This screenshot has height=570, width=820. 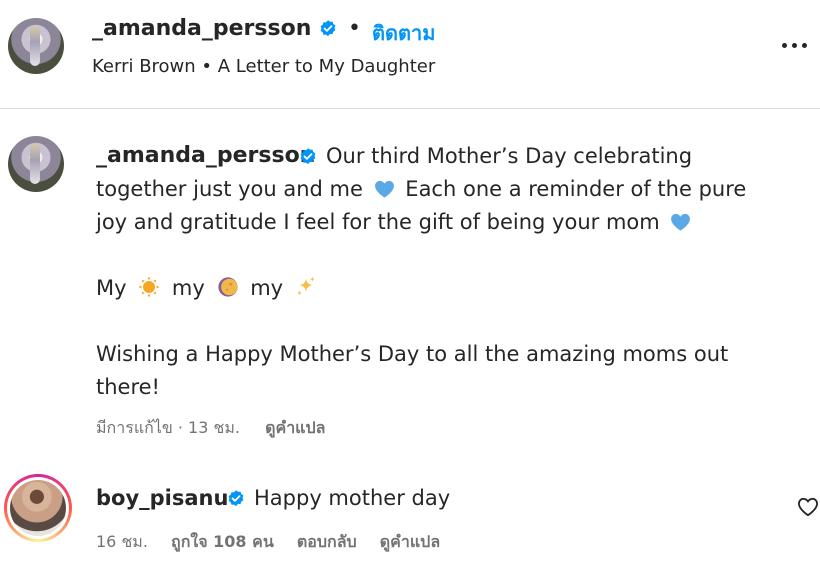 I want to click on caption-my-2: my, so click(x=188, y=288).